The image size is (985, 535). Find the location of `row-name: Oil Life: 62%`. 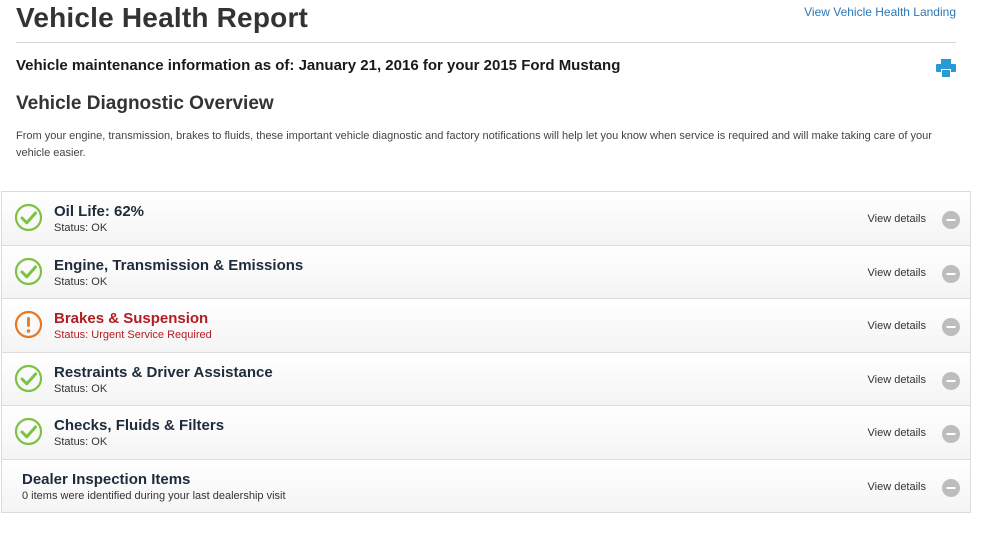

row-name: Oil Life: 62% is located at coordinates (99, 211).